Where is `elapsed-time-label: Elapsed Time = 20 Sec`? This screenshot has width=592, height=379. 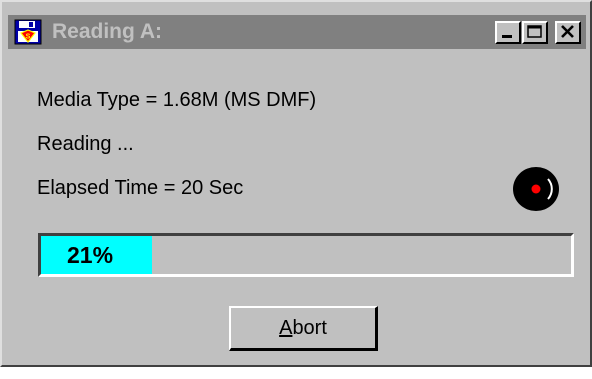 elapsed-time-label: Elapsed Time = 20 Sec is located at coordinates (140, 188).